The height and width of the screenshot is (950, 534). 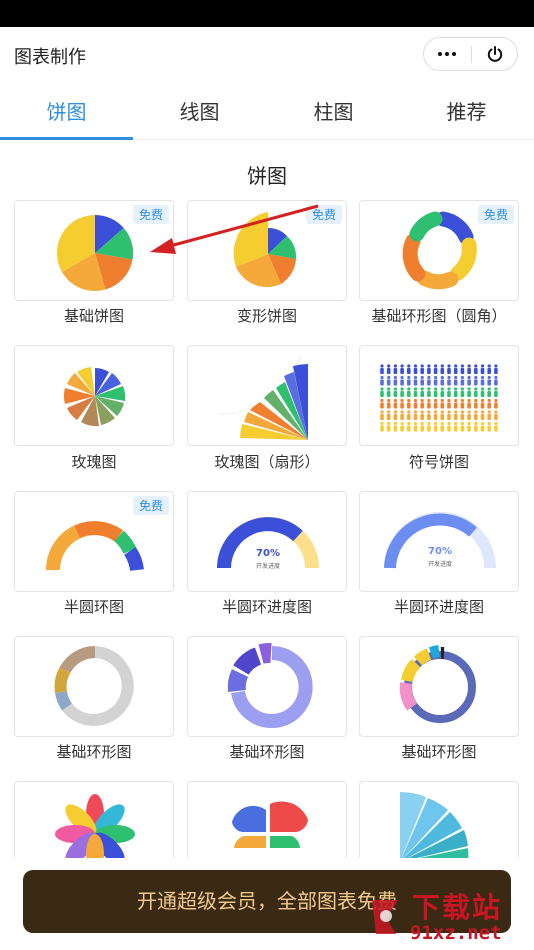 I want to click on pictorial-pie-thumbnail, so click(x=439, y=398).